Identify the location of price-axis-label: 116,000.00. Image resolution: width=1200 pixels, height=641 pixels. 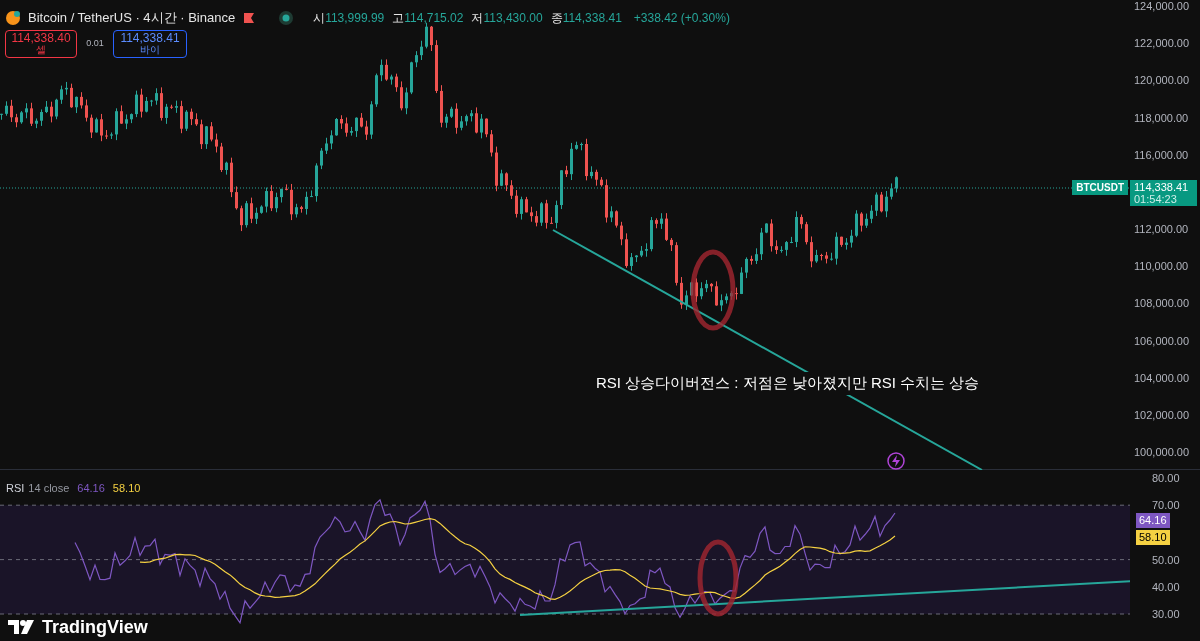
(1161, 154).